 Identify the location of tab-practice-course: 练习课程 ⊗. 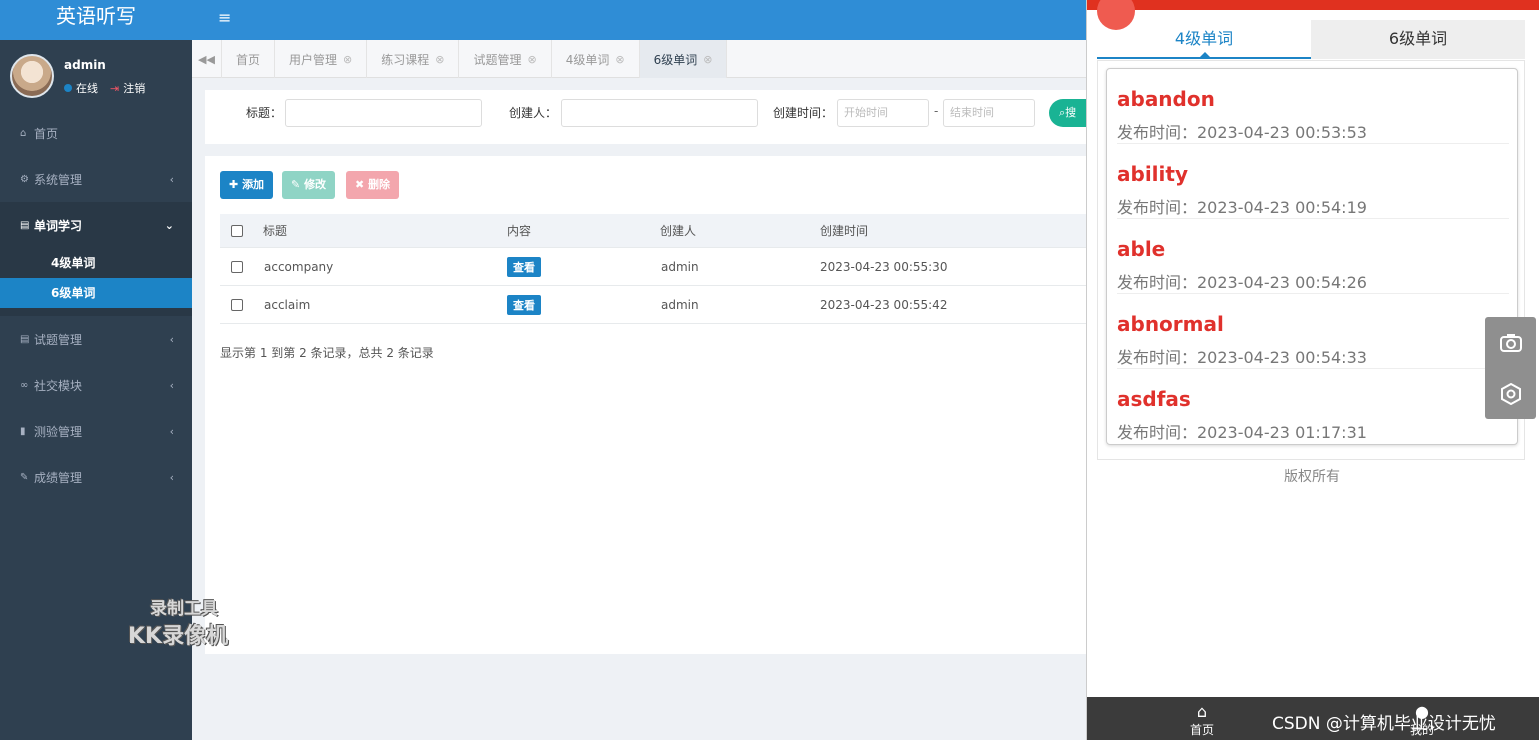
(413, 59).